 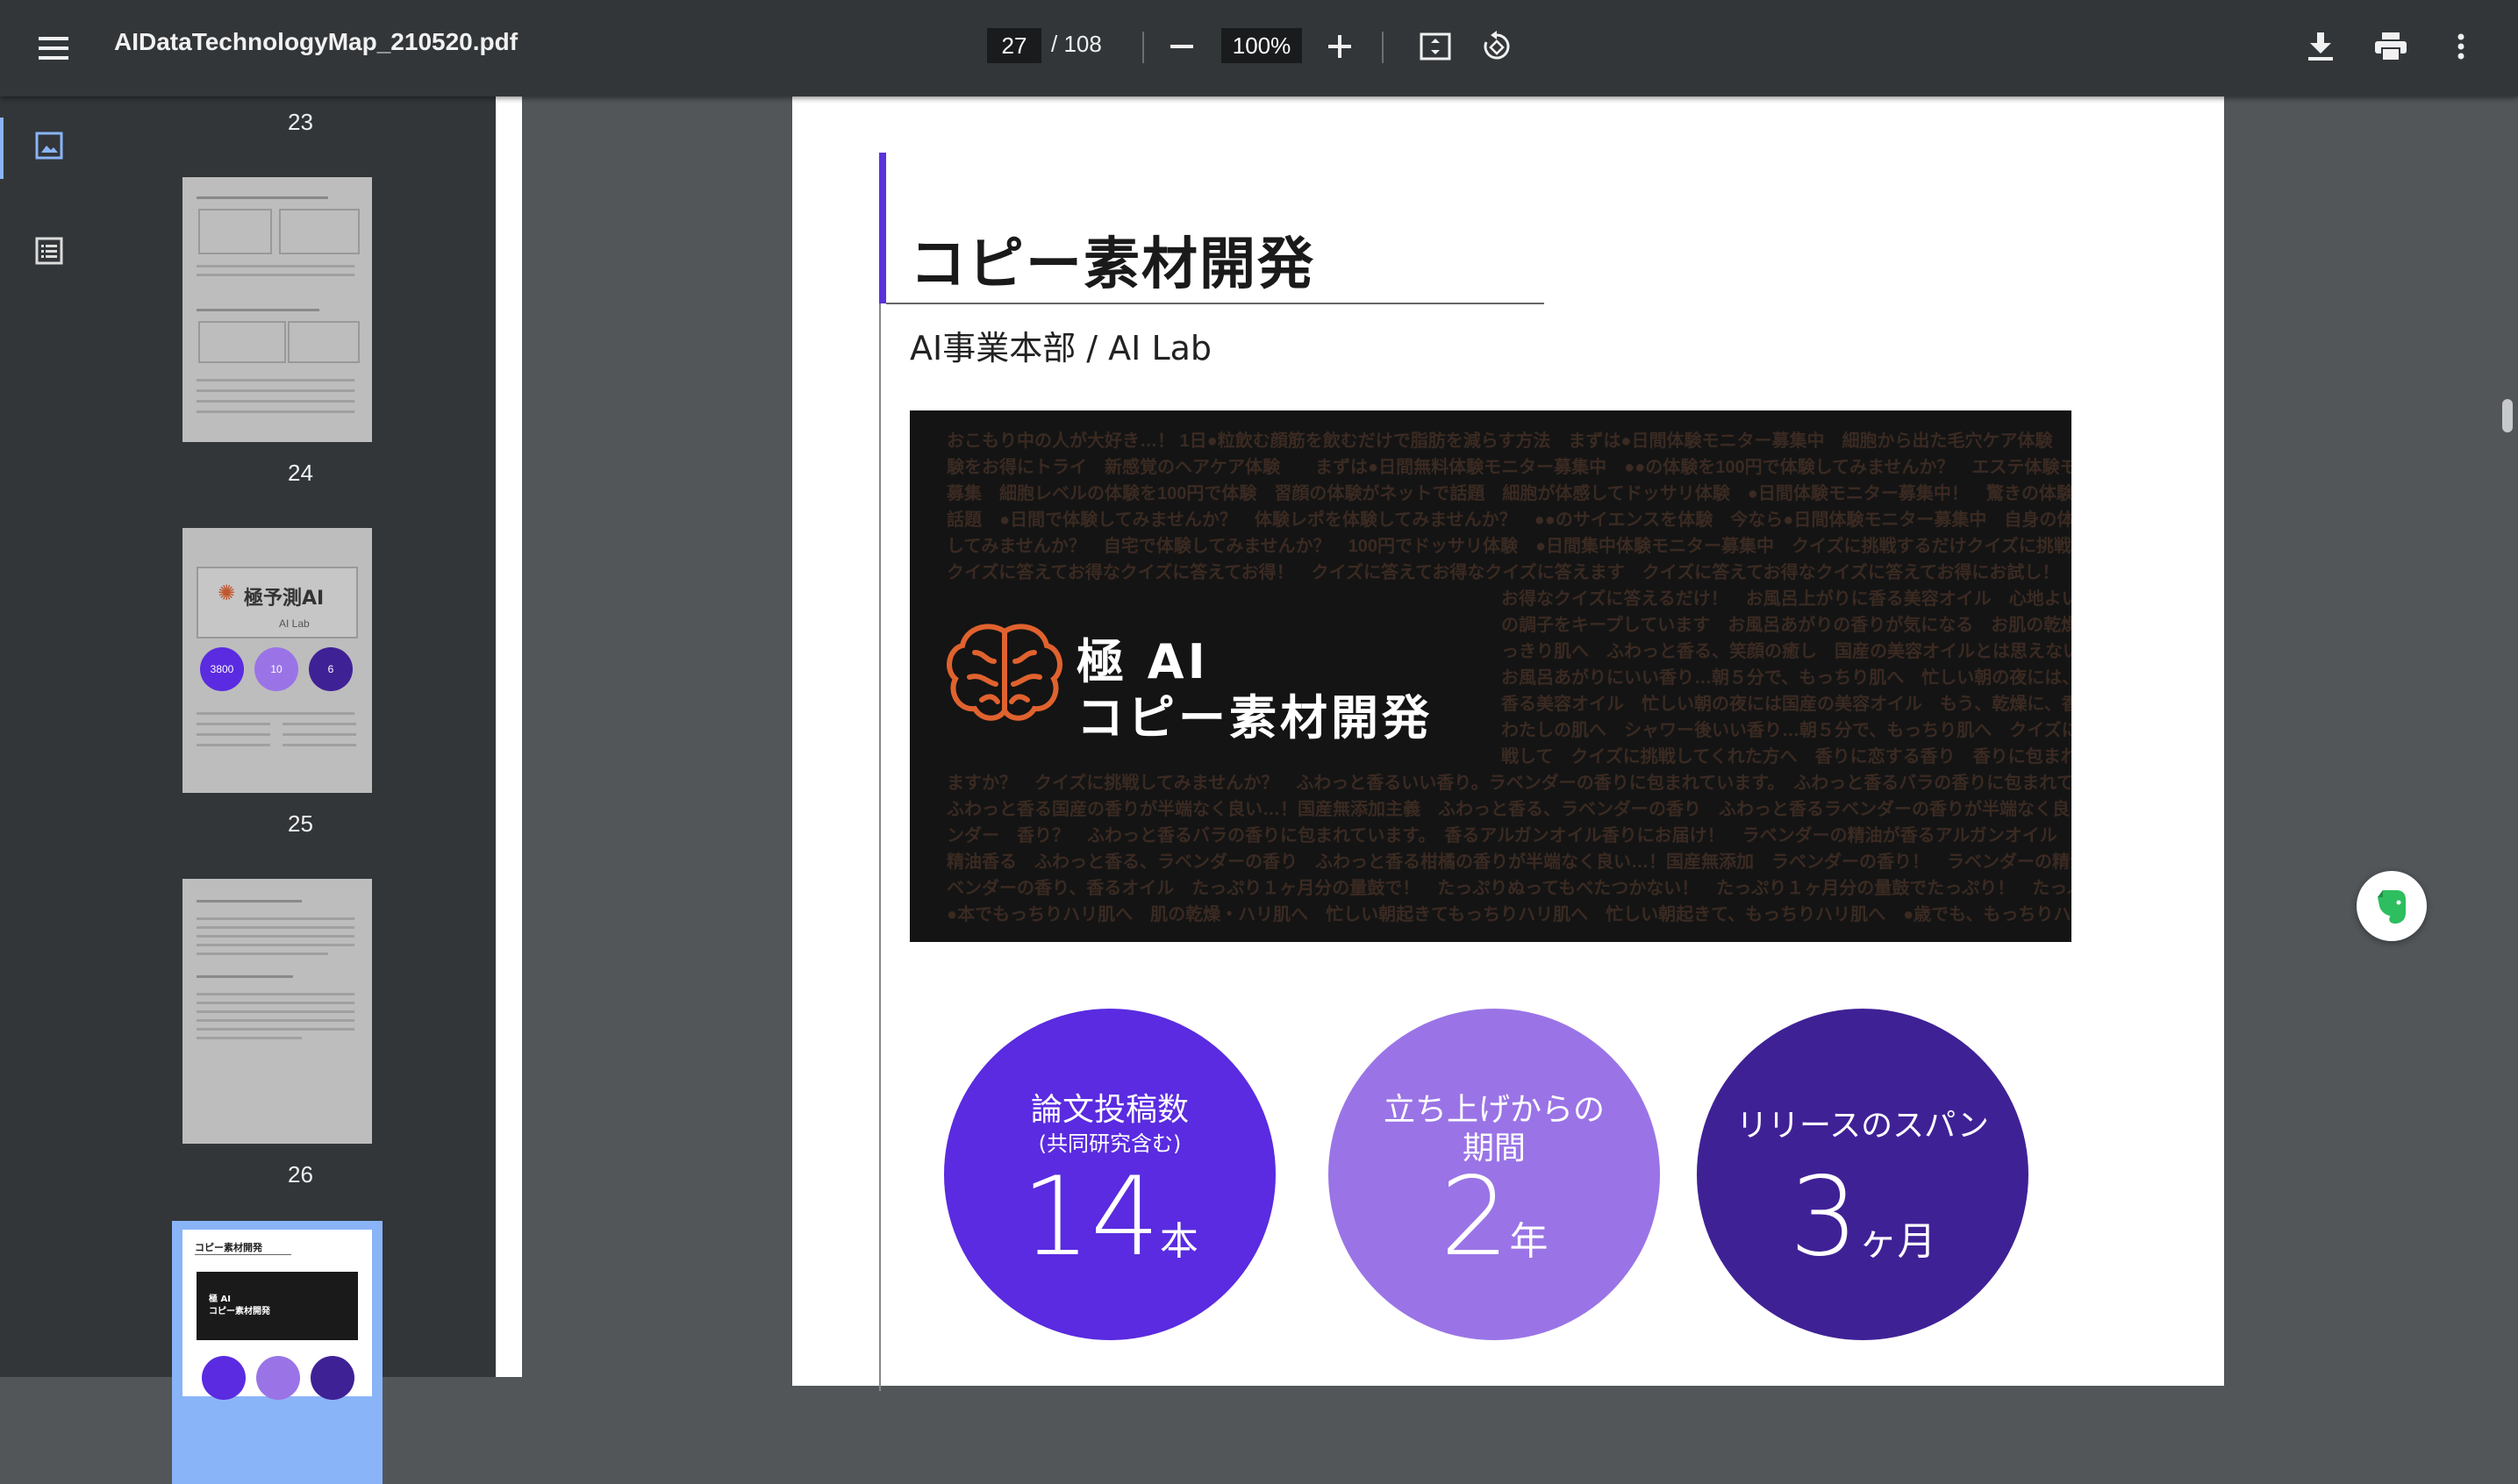 I want to click on page-title: コピー素材開発, so click(x=1112, y=264).